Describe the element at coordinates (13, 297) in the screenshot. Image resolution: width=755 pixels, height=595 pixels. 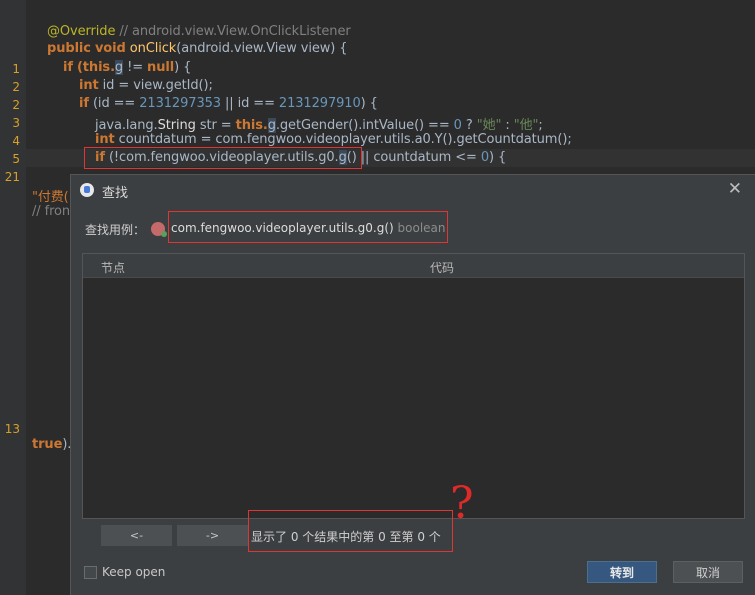
I see `line-number-gutter: 1 2 2 3 4 5 21 13` at that location.